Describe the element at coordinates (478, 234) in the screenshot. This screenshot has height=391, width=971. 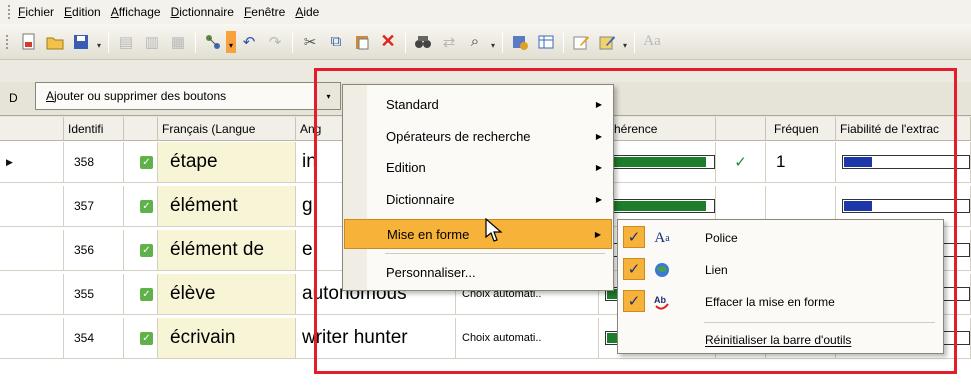
I see `menu-item-mise-en-forme: Mise en forme ▶` at that location.